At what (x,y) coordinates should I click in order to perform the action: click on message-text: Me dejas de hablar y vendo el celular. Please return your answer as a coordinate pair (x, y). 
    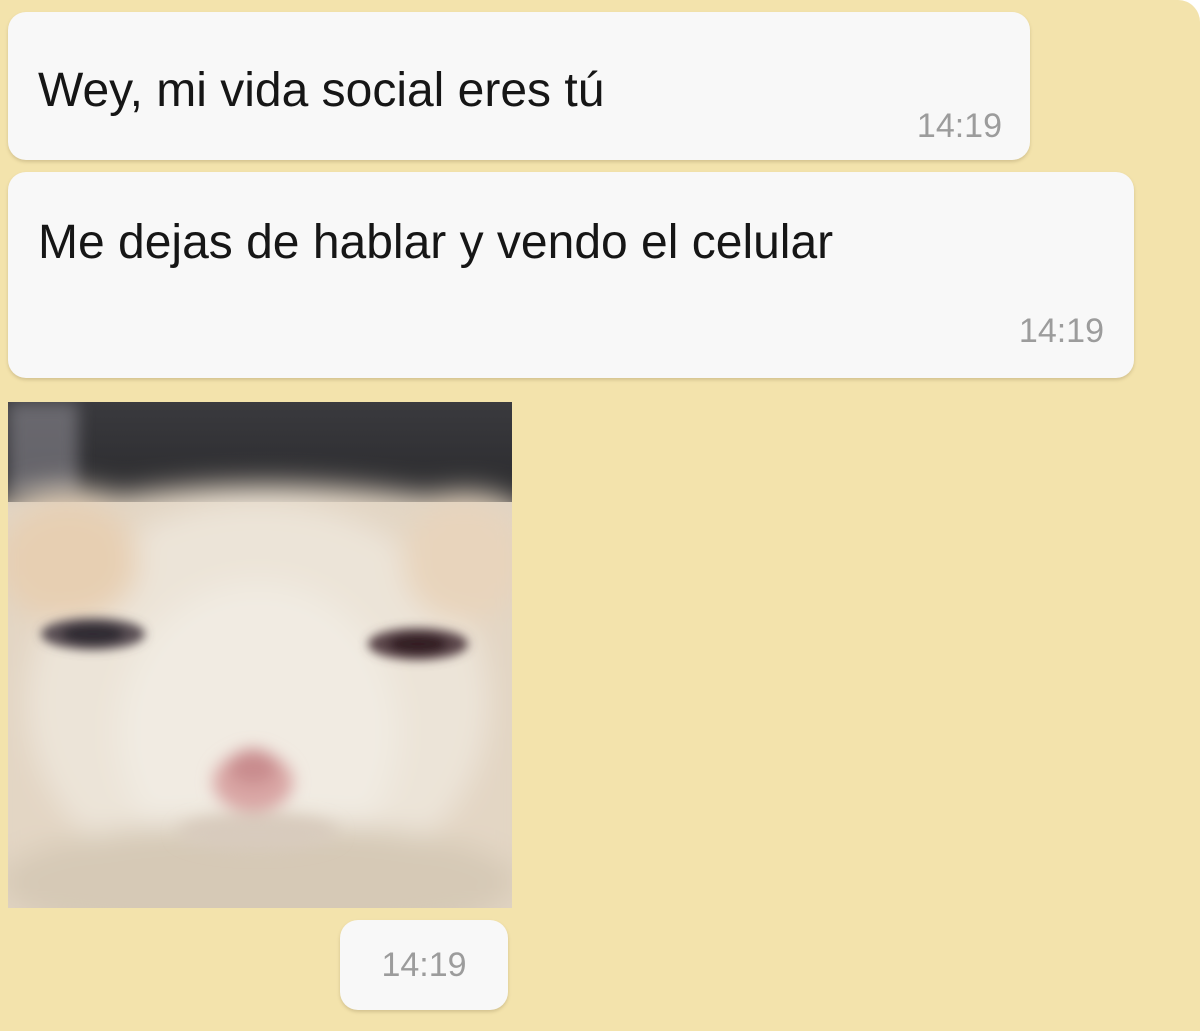
    Looking at the image, I should click on (436, 242).